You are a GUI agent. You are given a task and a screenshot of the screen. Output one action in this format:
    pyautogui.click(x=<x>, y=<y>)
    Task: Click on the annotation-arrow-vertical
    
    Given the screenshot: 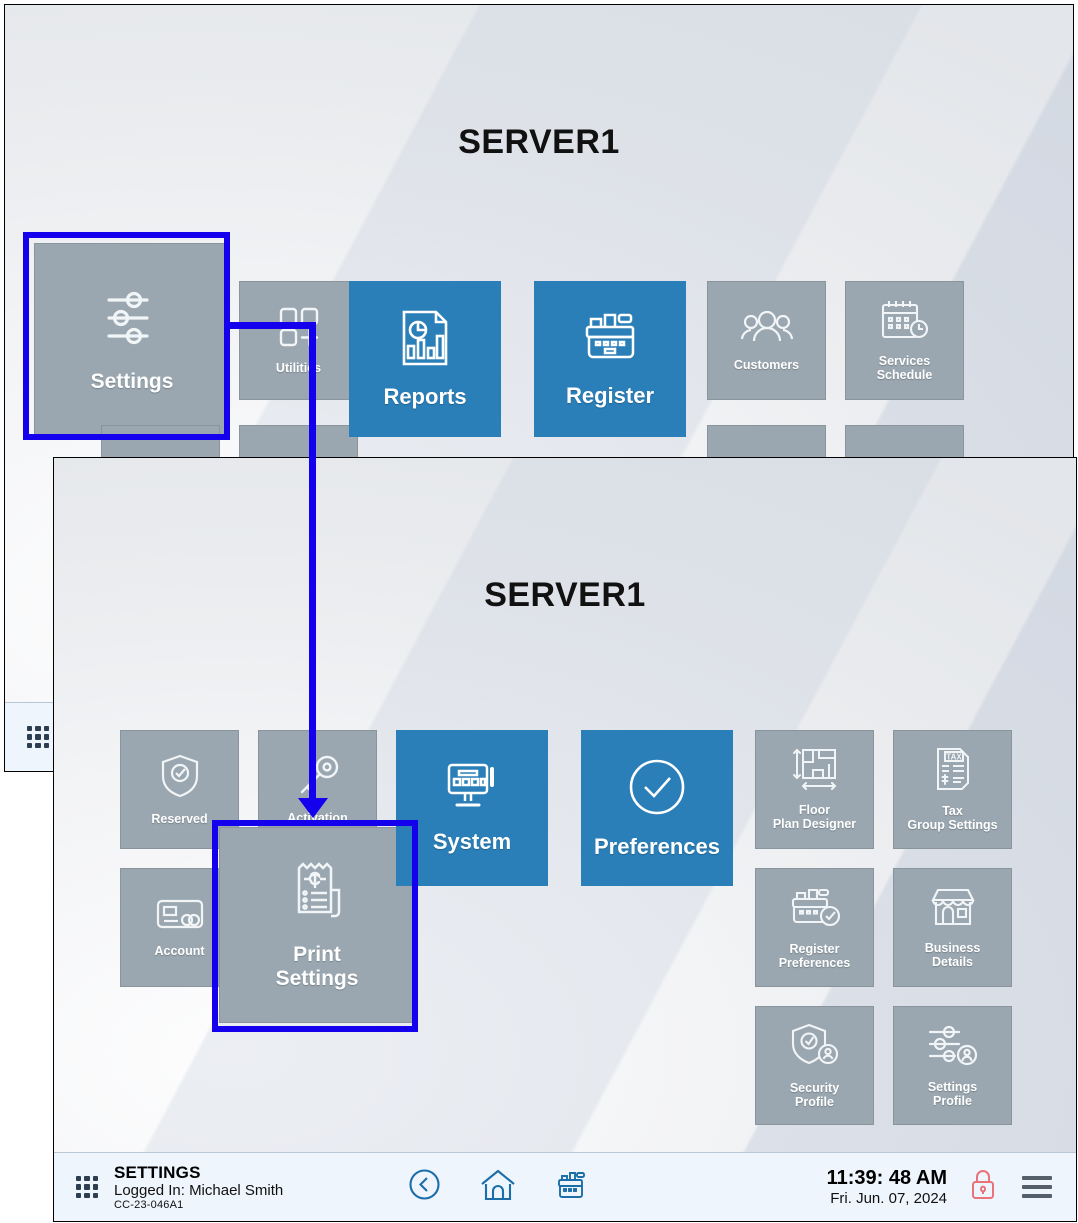 What is the action you would take?
    pyautogui.click(x=312, y=563)
    